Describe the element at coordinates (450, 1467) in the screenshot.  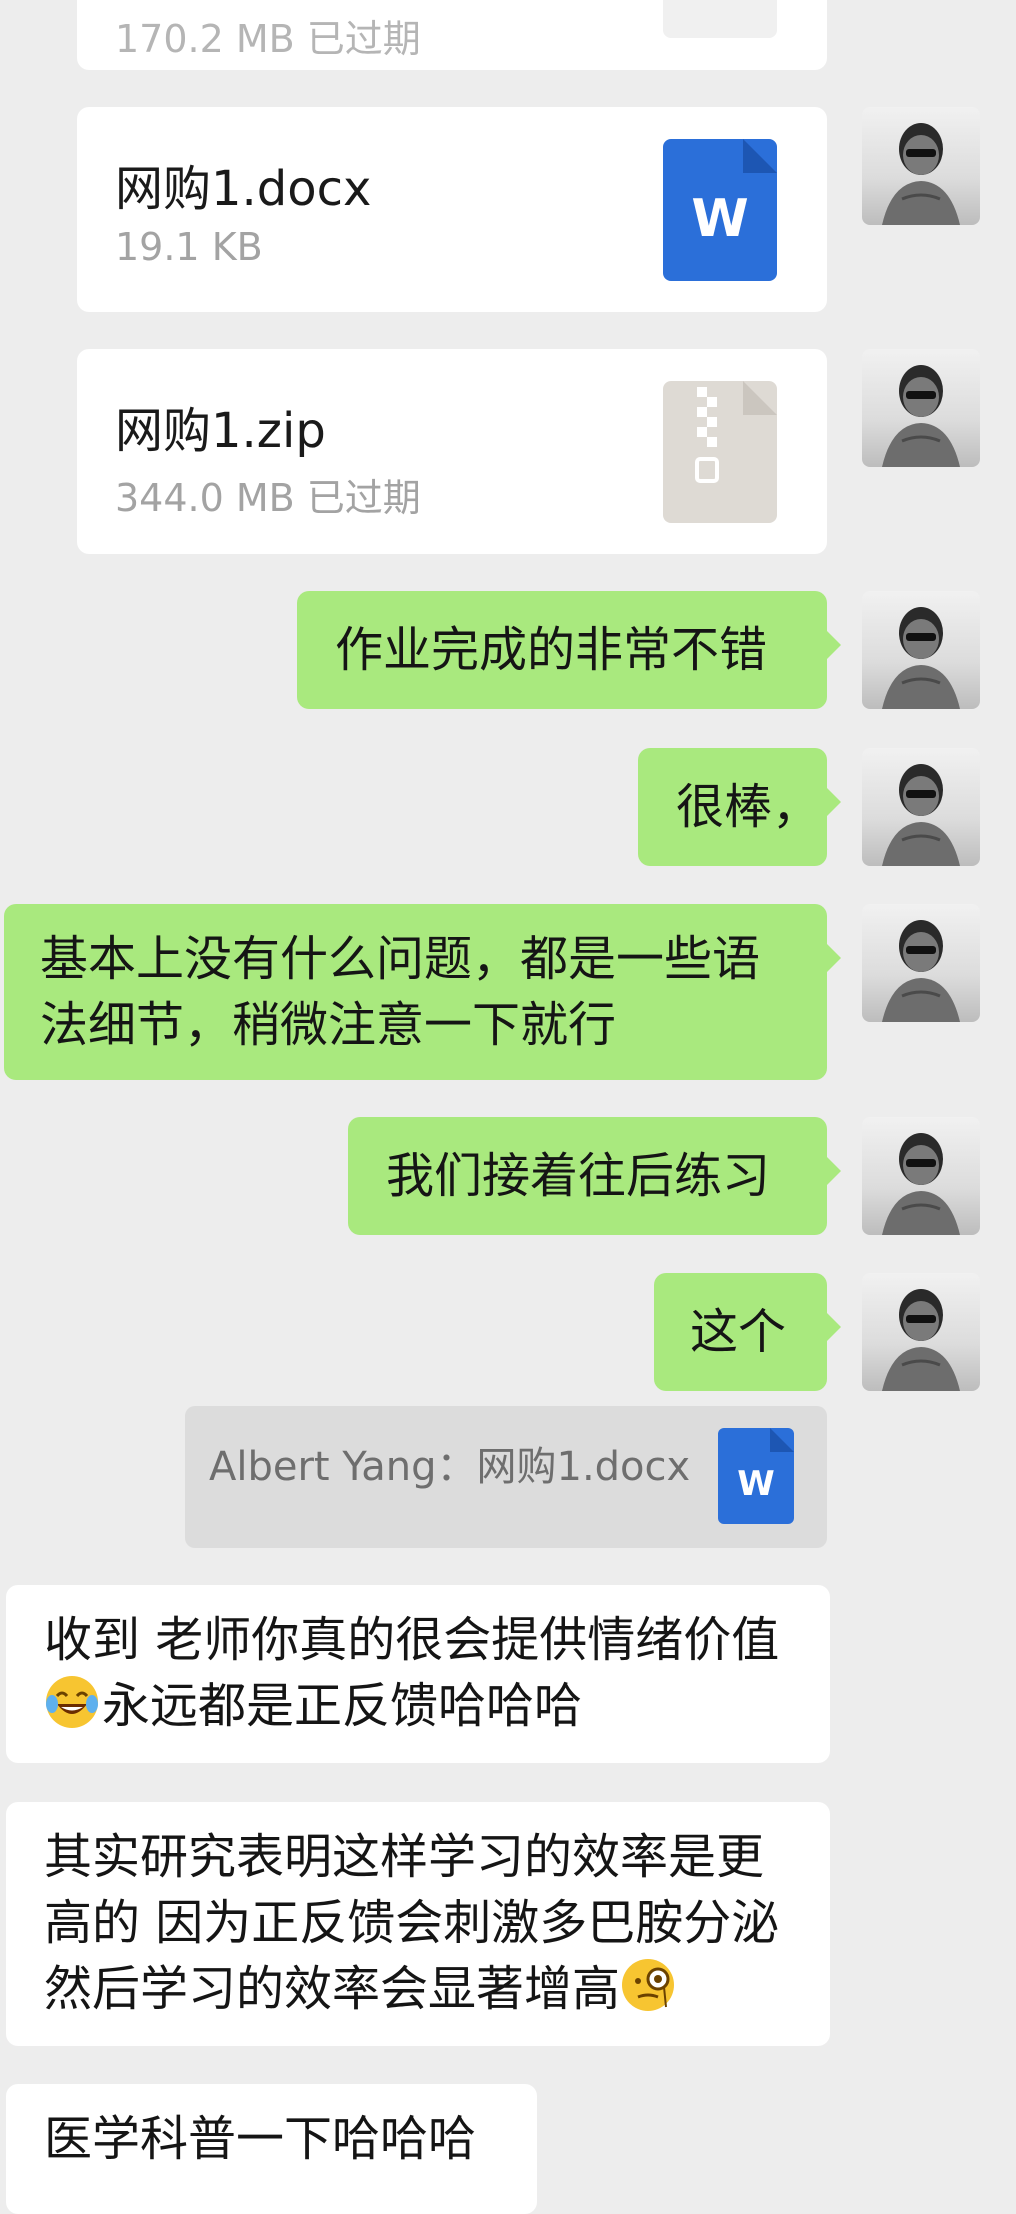
I see `quoted-text: Albert Yang：网购1.docx` at that location.